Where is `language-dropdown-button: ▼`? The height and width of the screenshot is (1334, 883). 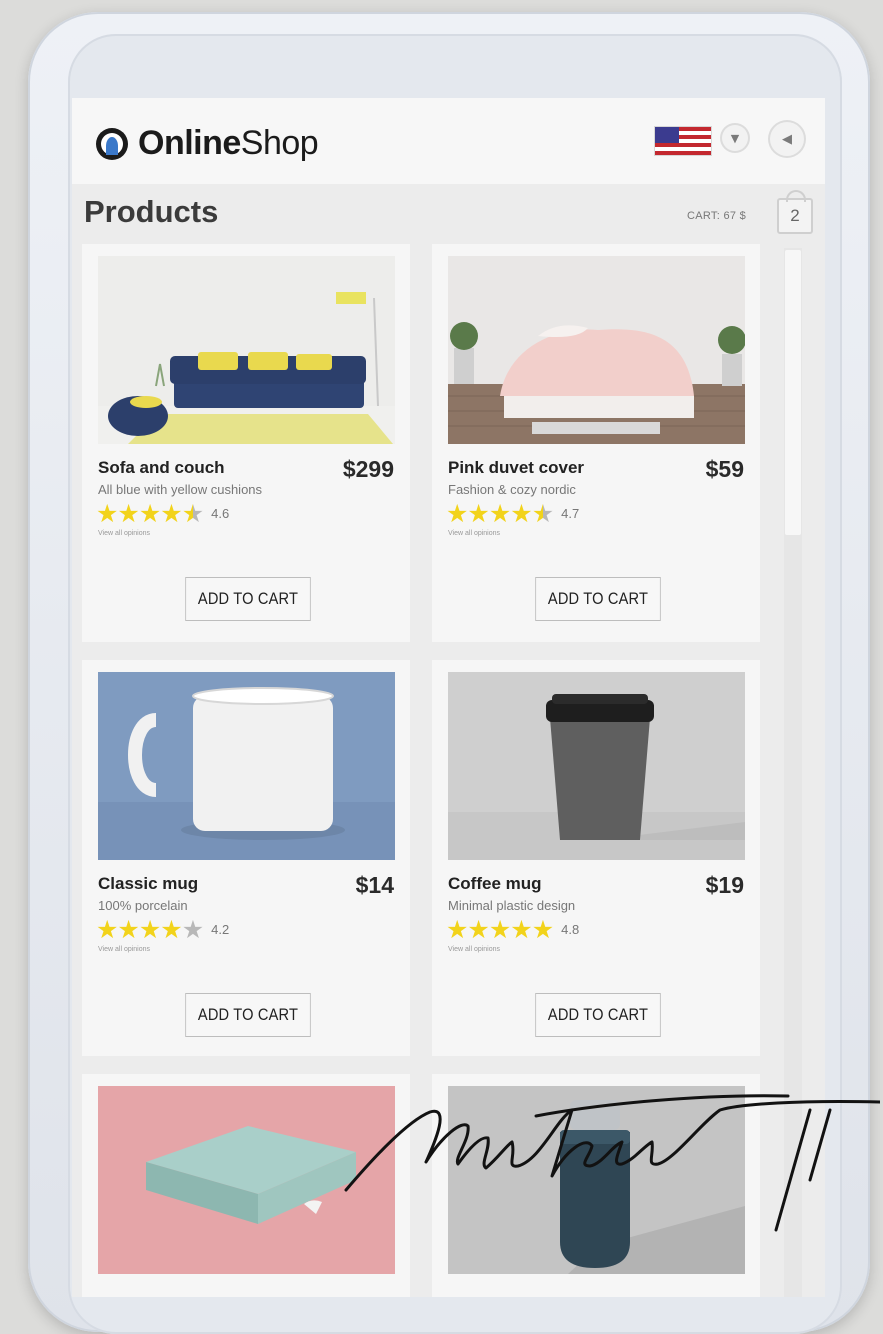 language-dropdown-button: ▼ is located at coordinates (735, 138).